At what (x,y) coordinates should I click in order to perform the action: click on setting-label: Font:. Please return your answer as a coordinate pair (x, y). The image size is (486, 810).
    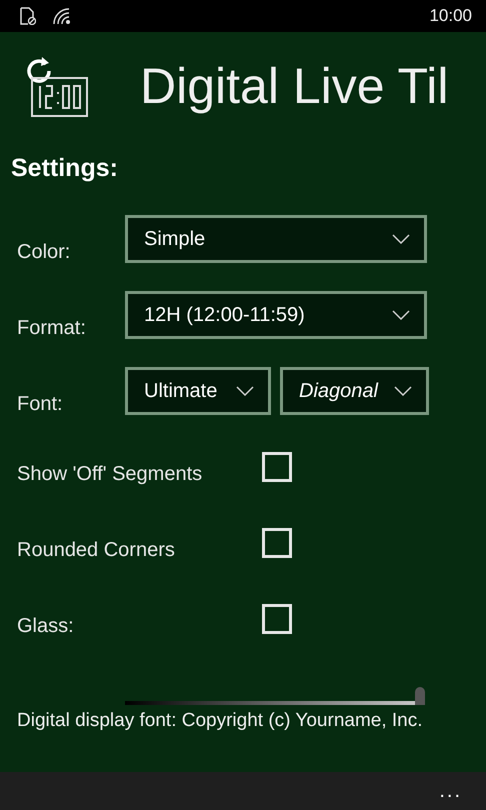
    Looking at the image, I should click on (40, 404).